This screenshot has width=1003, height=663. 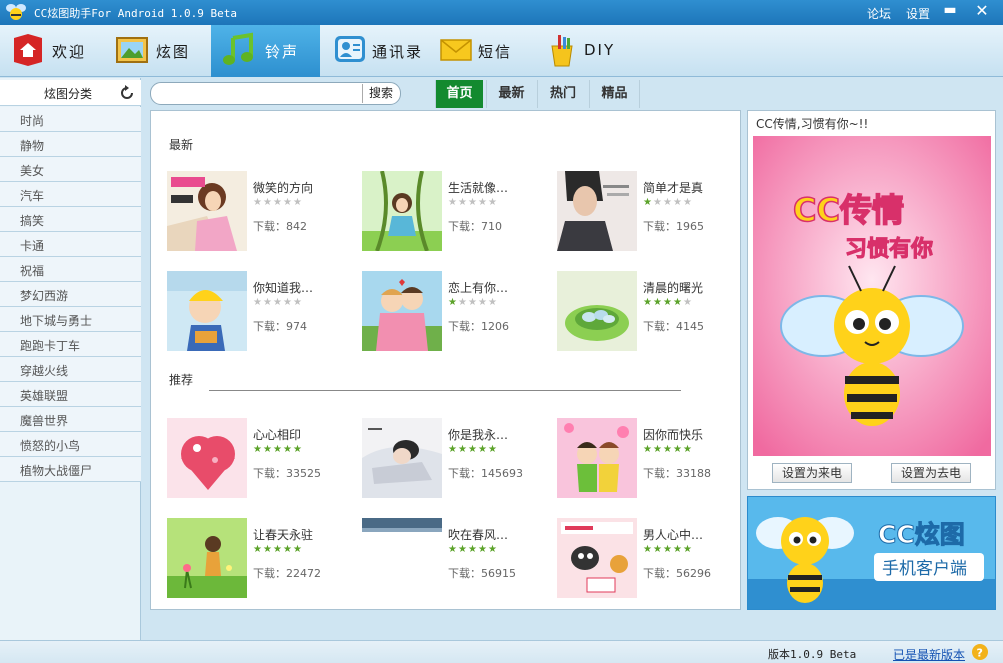 What do you see at coordinates (70, 169) in the screenshot?
I see `sidebar-item-beauty: 美女` at bounding box center [70, 169].